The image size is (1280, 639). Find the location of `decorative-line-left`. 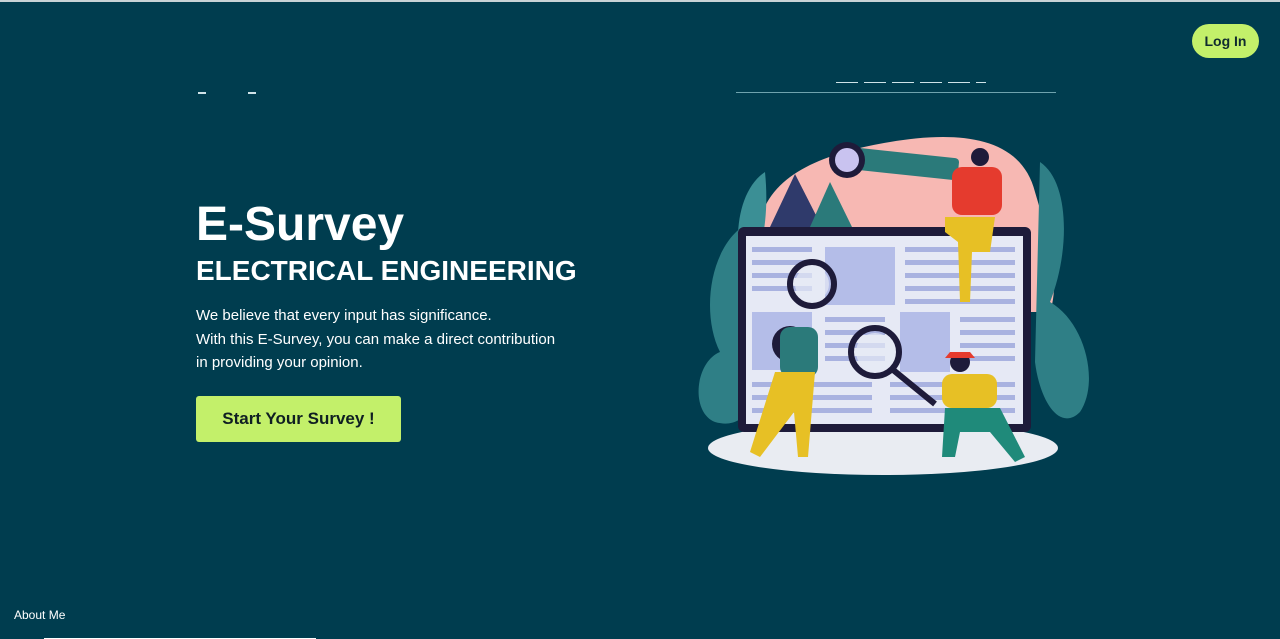

decorative-line-left is located at coordinates (237, 93).